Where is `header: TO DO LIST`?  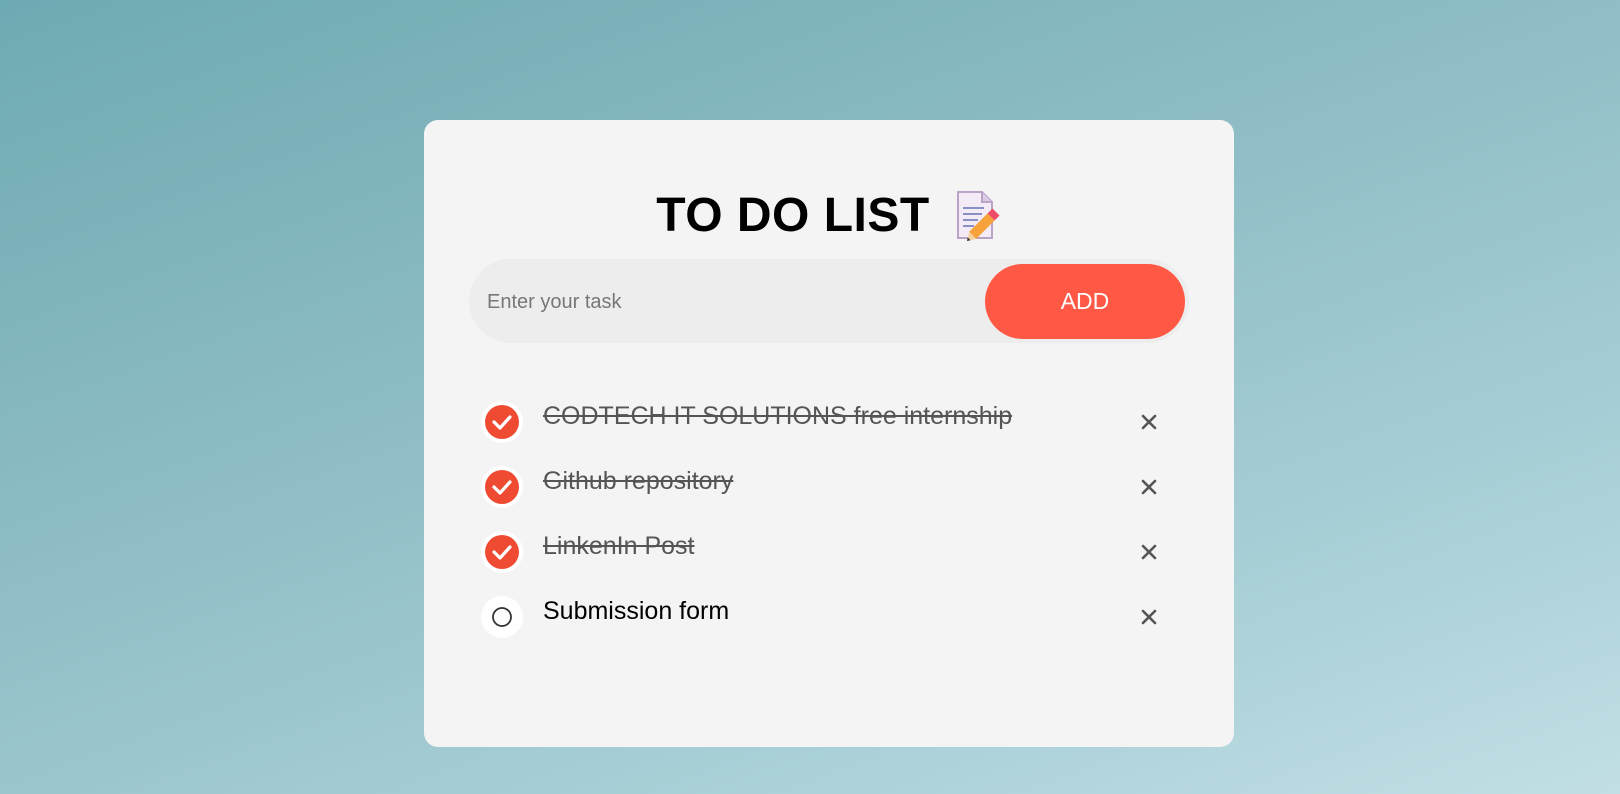
header: TO DO LIST is located at coordinates (829, 215).